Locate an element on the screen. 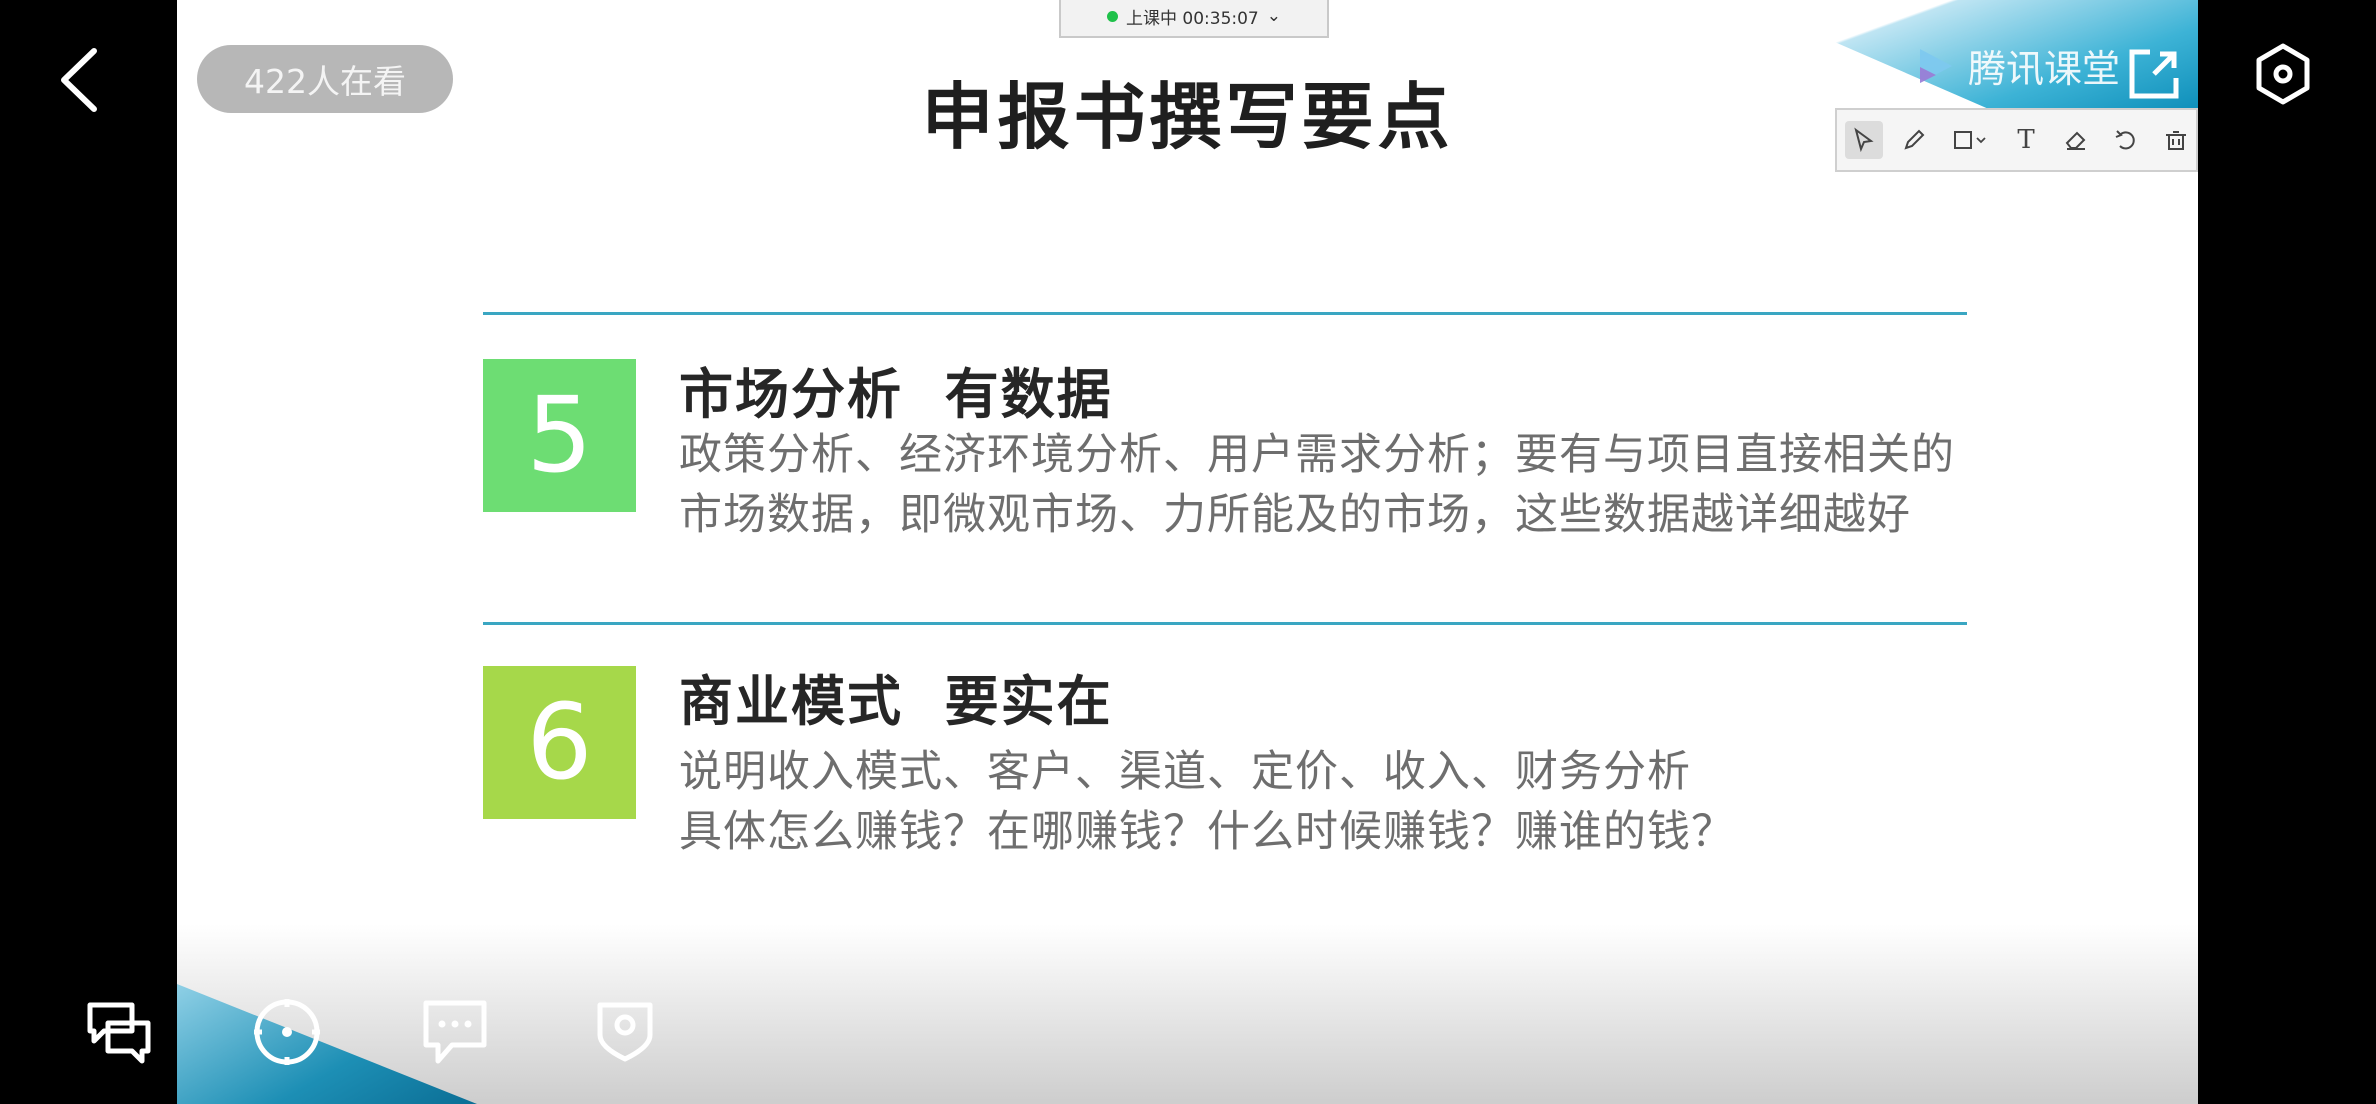 This screenshot has height=1104, width=2376. compass-icon is located at coordinates (287, 1032).